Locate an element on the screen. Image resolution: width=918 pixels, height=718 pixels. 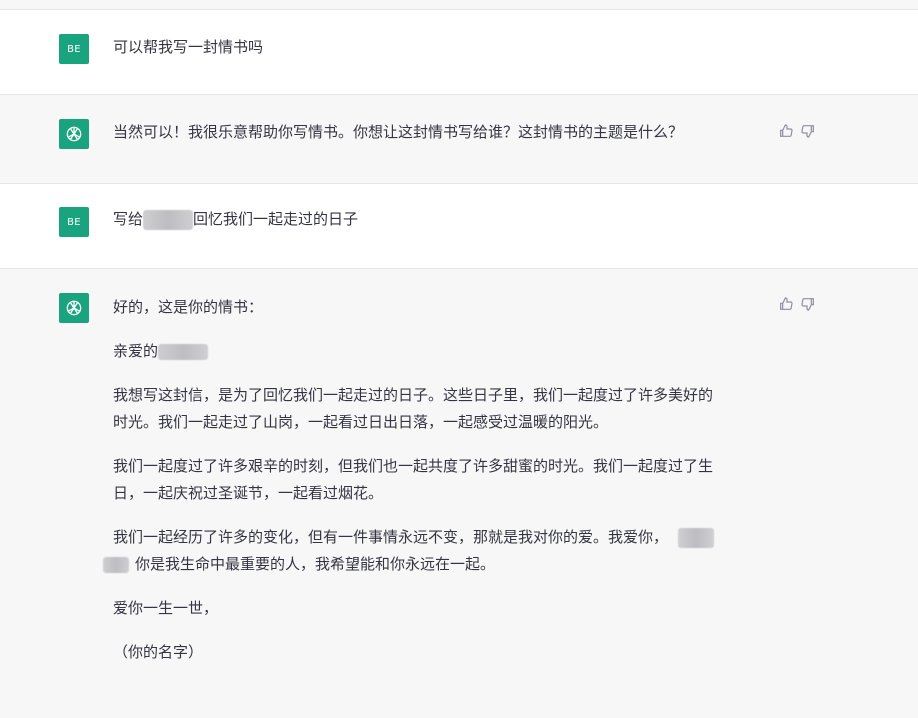
letter-signature: （你的名字） is located at coordinates (158, 652).